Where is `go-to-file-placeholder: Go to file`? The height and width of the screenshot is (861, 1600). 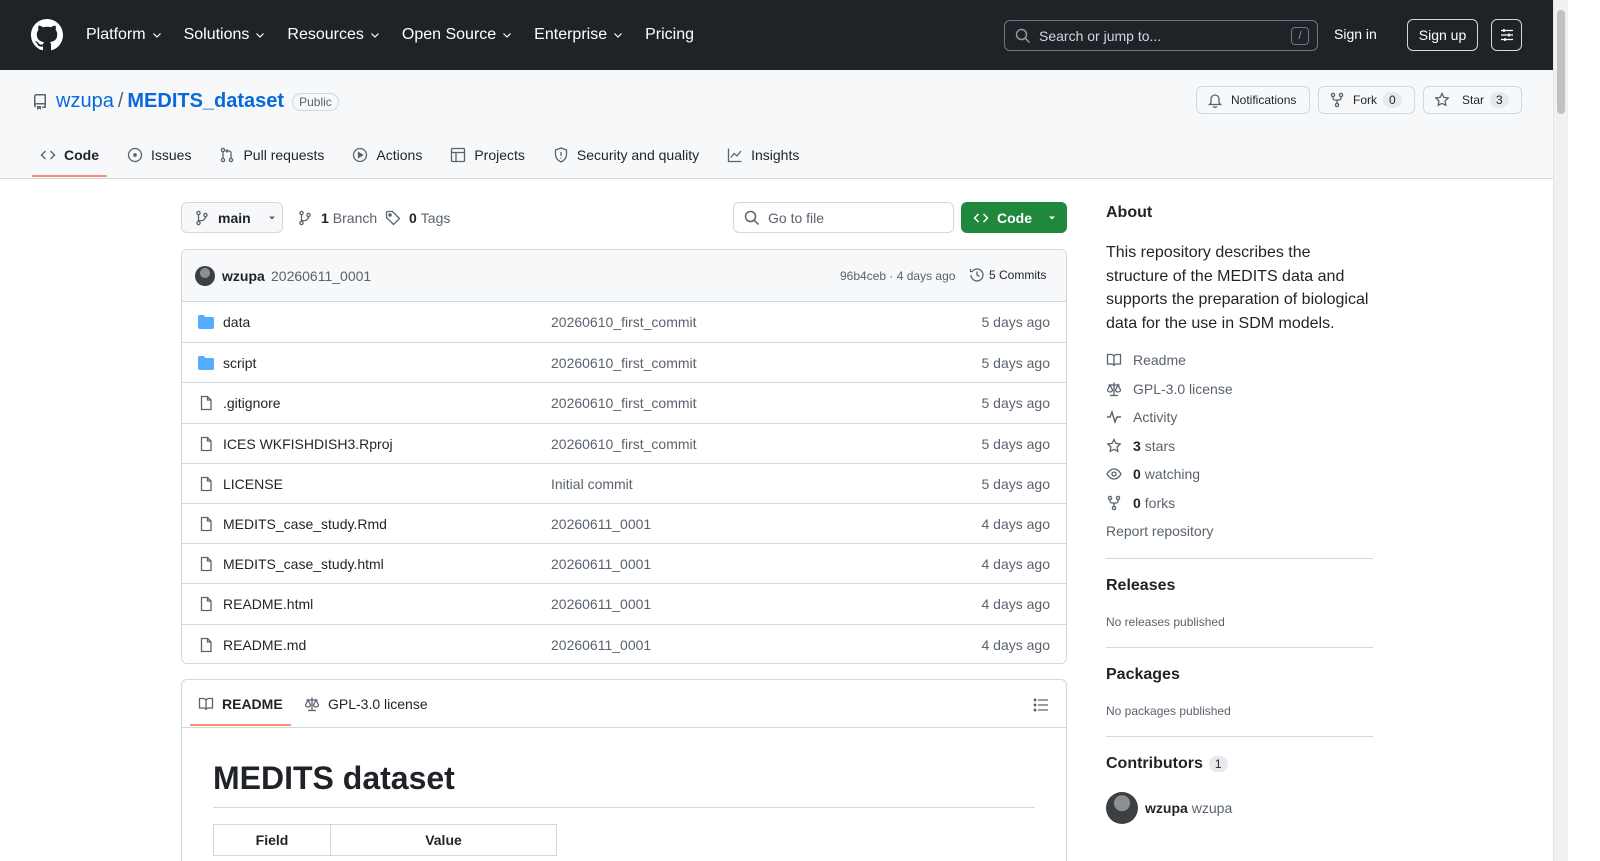 go-to-file-placeholder: Go to file is located at coordinates (796, 217).